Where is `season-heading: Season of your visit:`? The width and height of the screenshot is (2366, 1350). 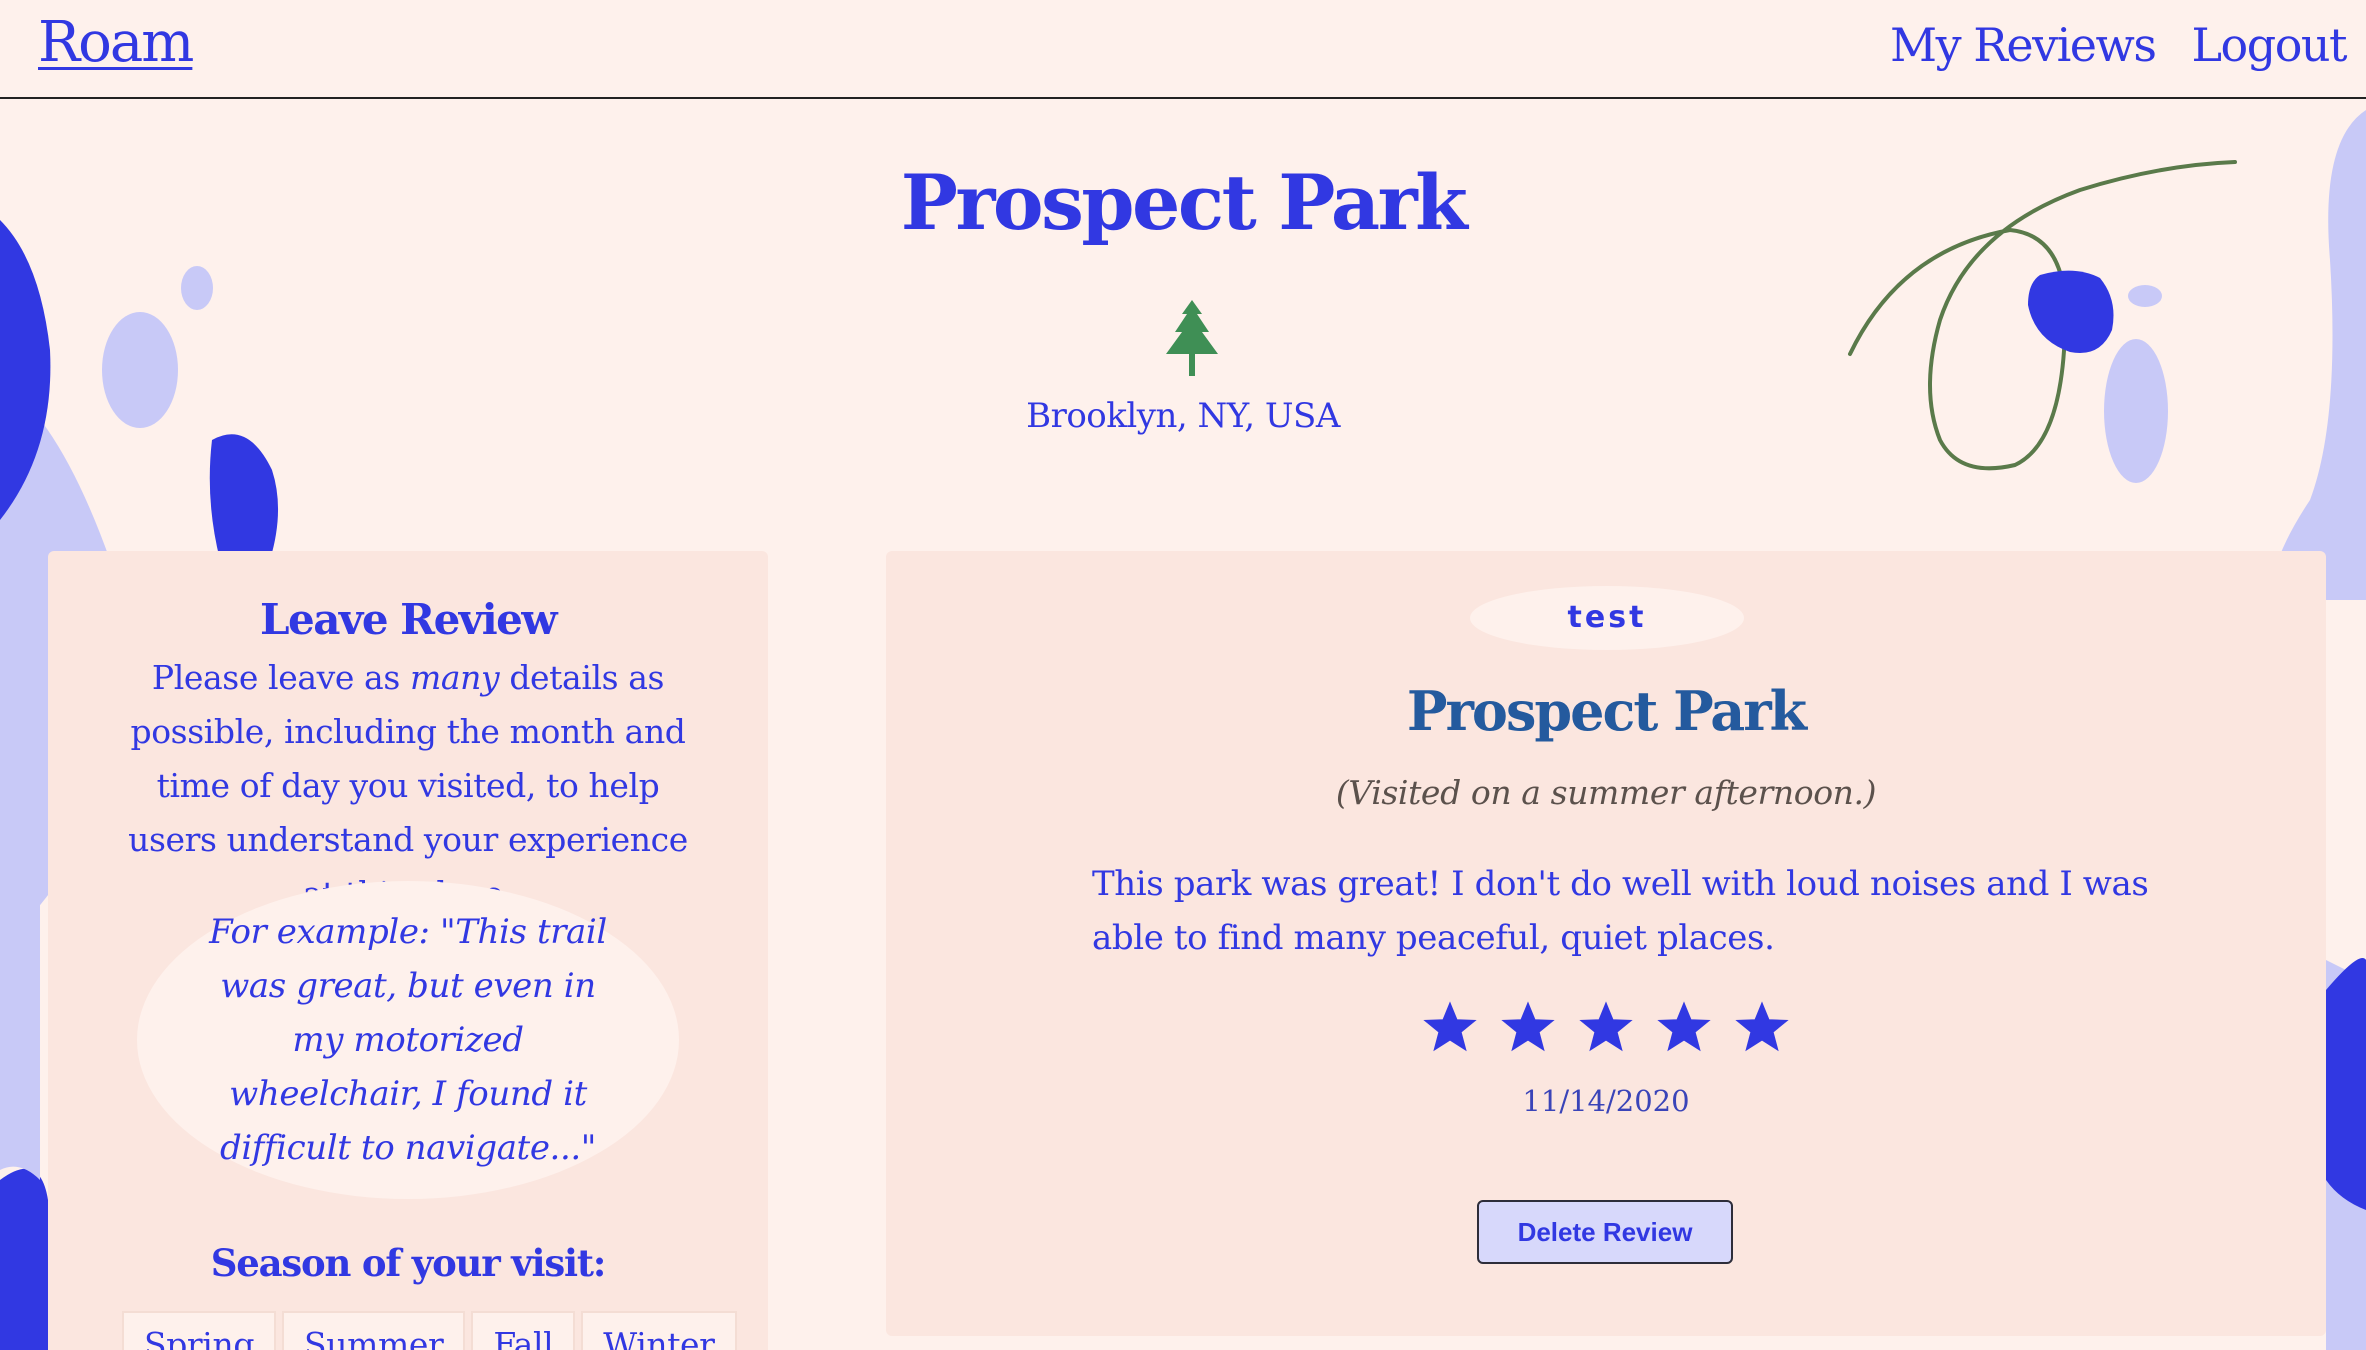
season-heading: Season of your visit: is located at coordinates (408, 1263).